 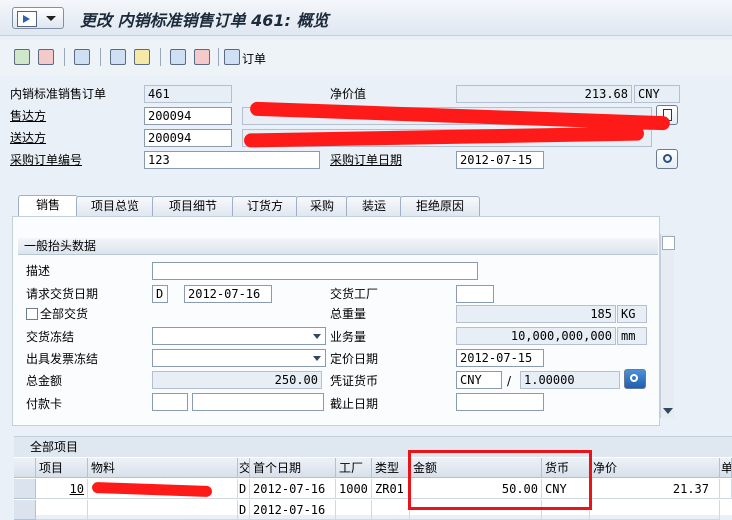 What do you see at coordinates (667, 326) in the screenshot?
I see `panel-scrollbar` at bounding box center [667, 326].